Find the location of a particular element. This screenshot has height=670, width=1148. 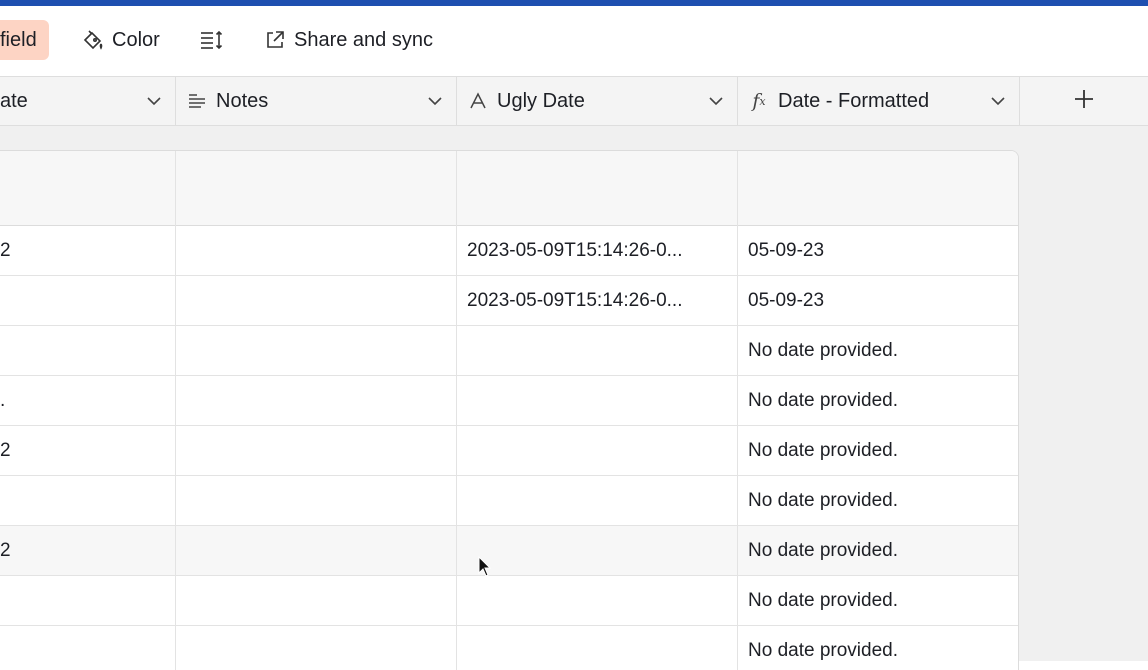

color-button: Color is located at coordinates (120, 40).